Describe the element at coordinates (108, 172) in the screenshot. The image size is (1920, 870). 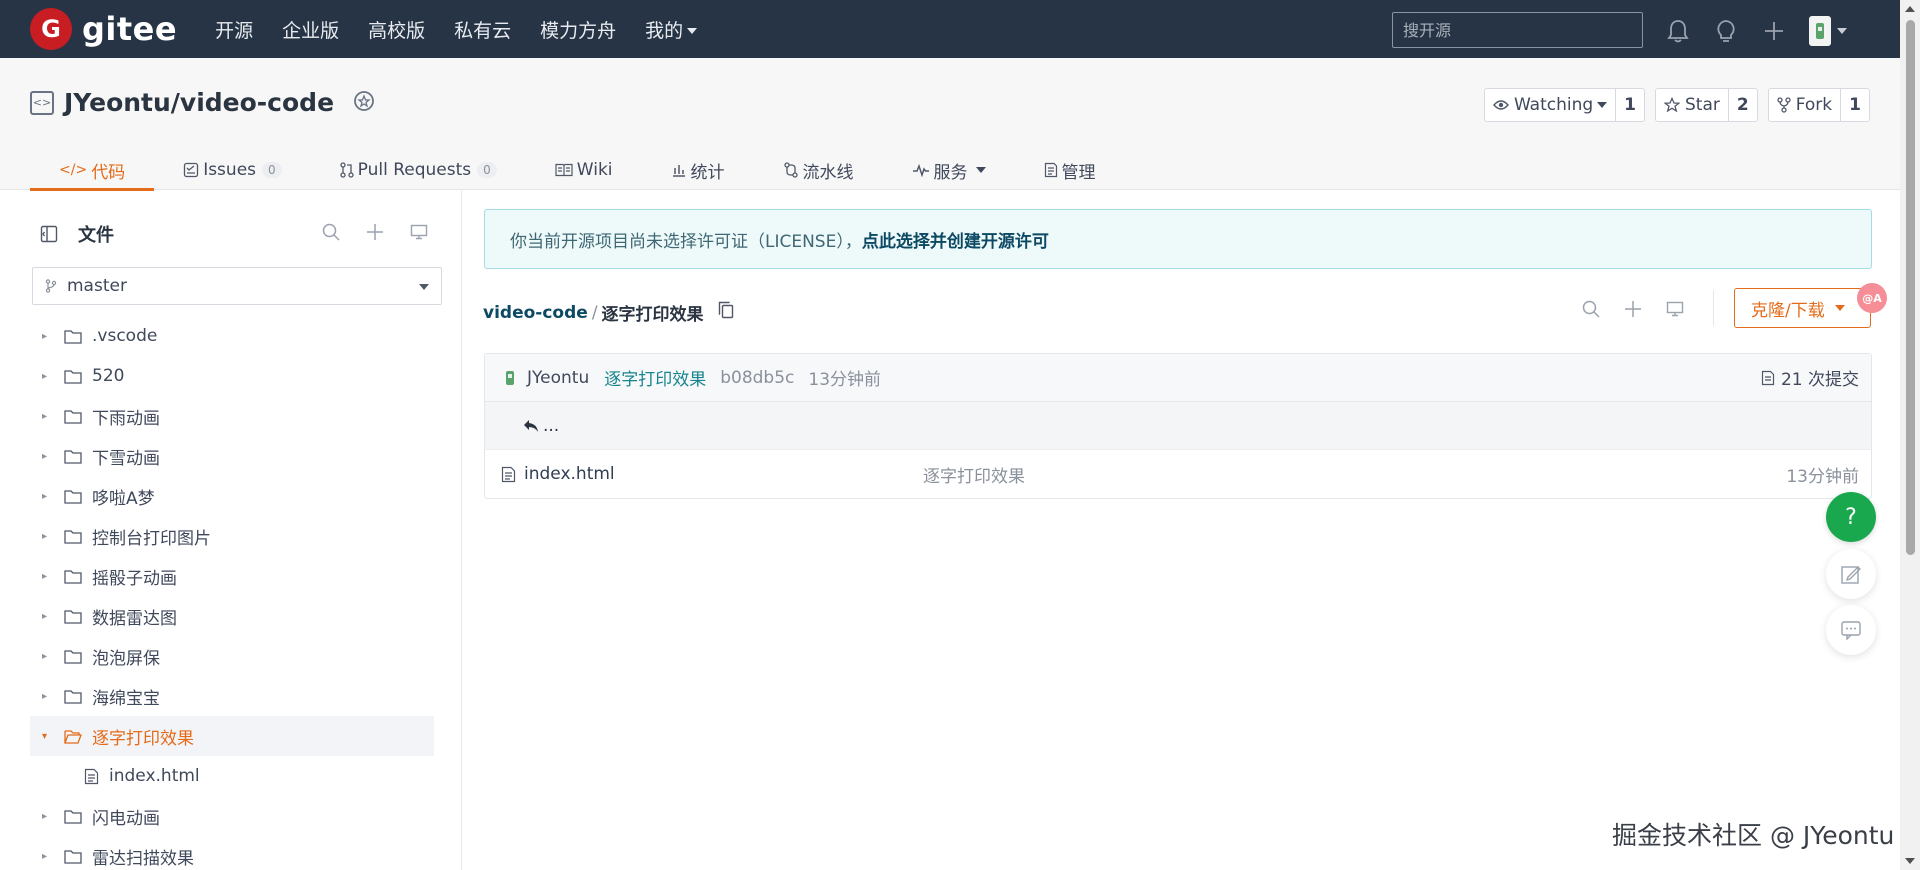
I see `tab-code-label: 代码` at that location.